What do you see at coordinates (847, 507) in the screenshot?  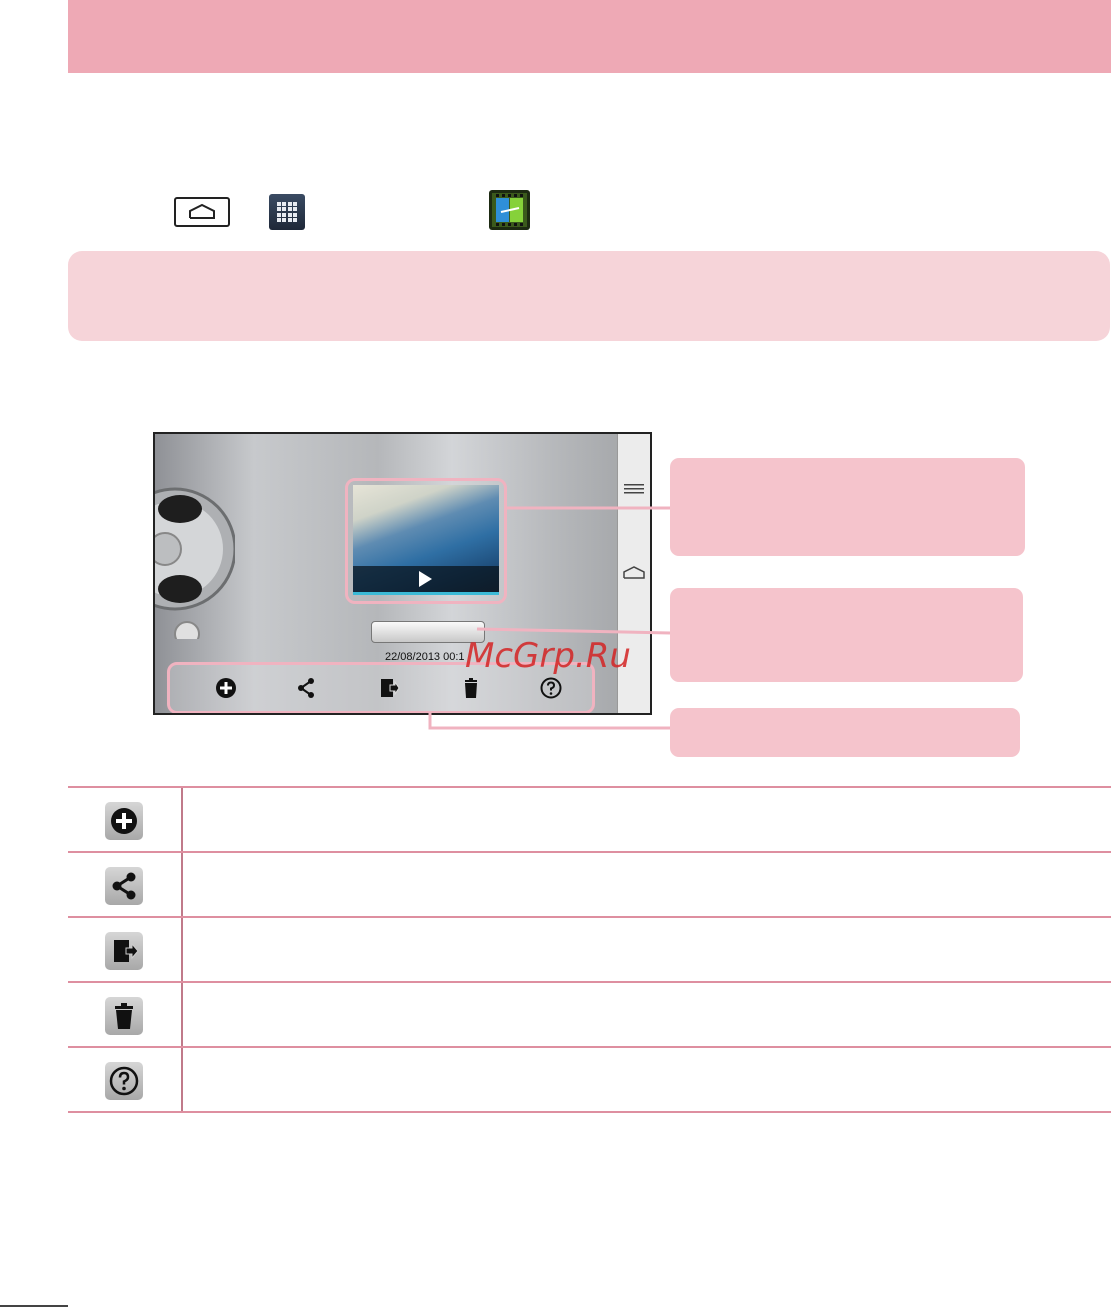 I see `callout-thumbnail` at bounding box center [847, 507].